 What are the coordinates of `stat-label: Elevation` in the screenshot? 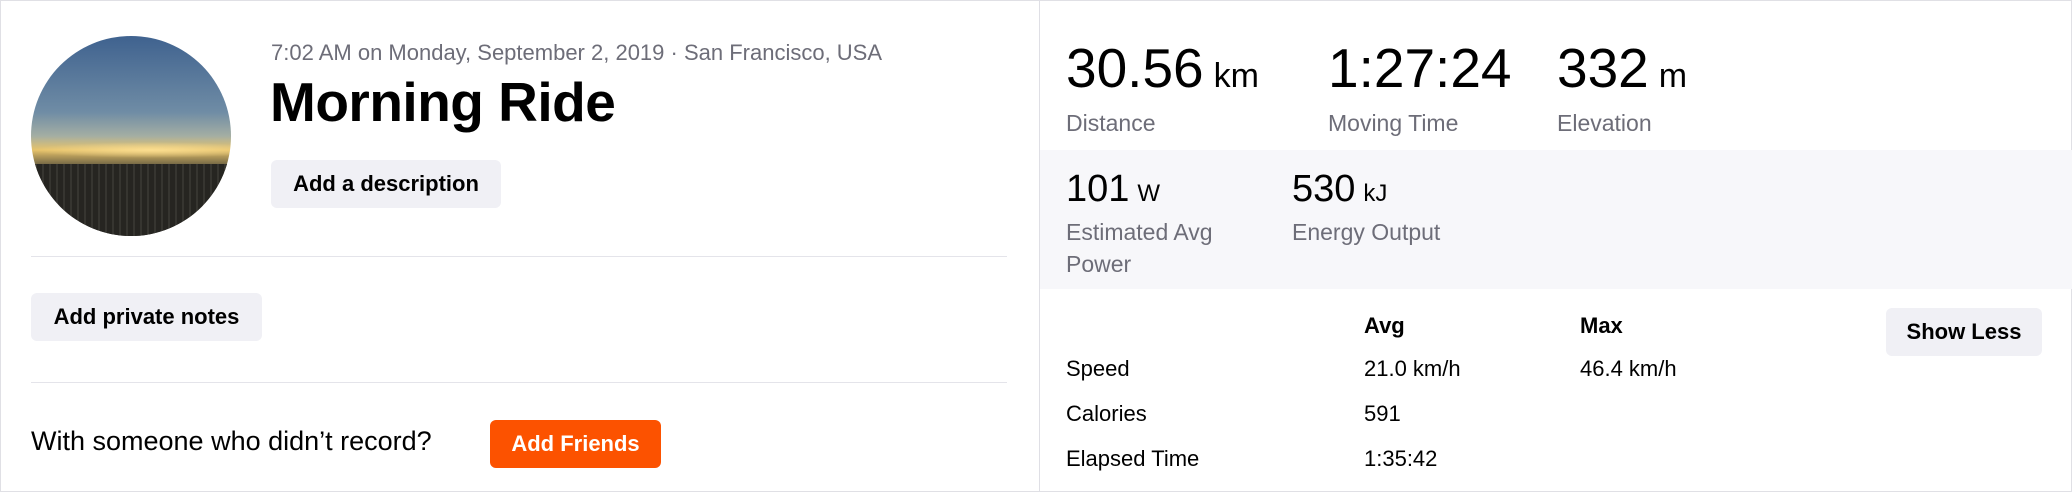 It's located at (1604, 123).